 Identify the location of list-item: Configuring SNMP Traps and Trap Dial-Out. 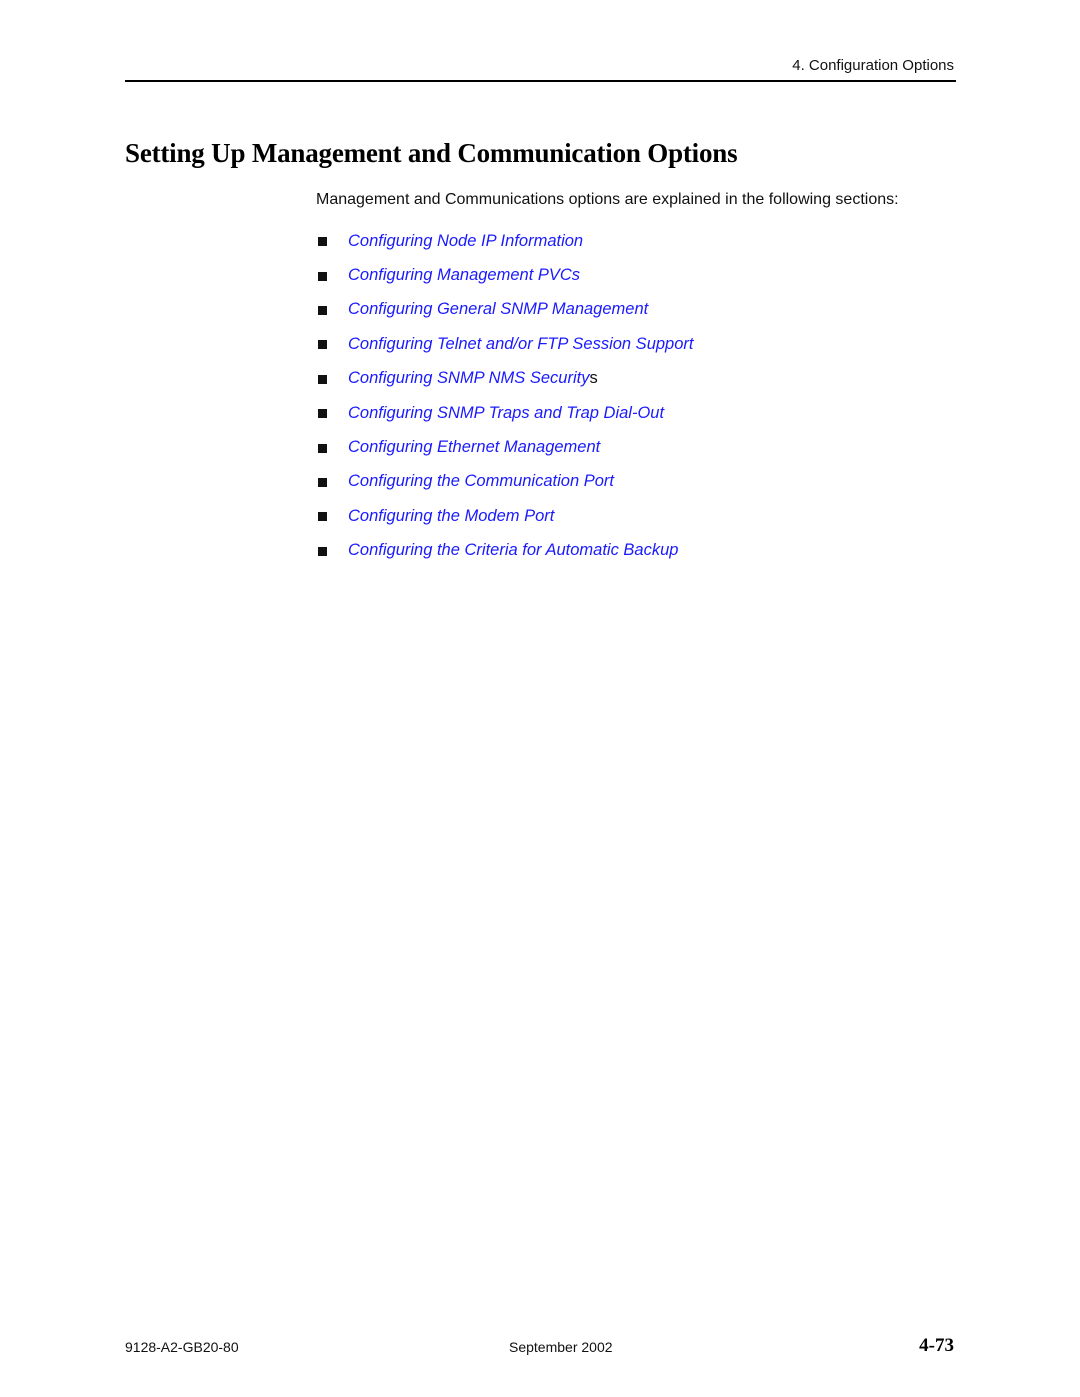
(505, 413).